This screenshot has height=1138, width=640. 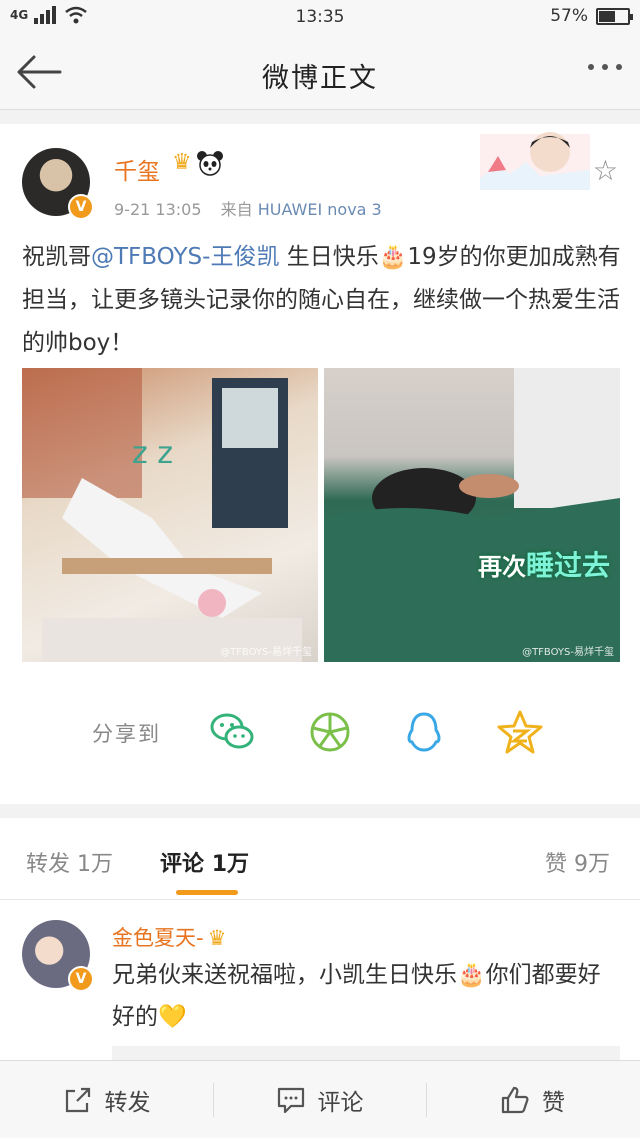 I want to click on caption-prefix: 再次, so click(x=501, y=567).